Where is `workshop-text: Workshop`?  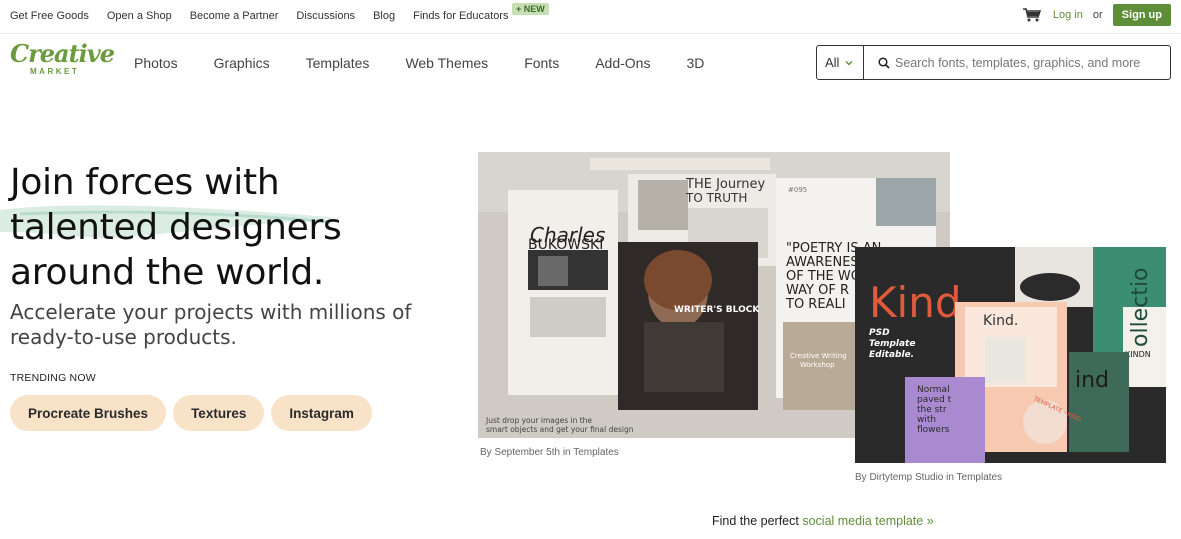 workshop-text: Workshop is located at coordinates (817, 365).